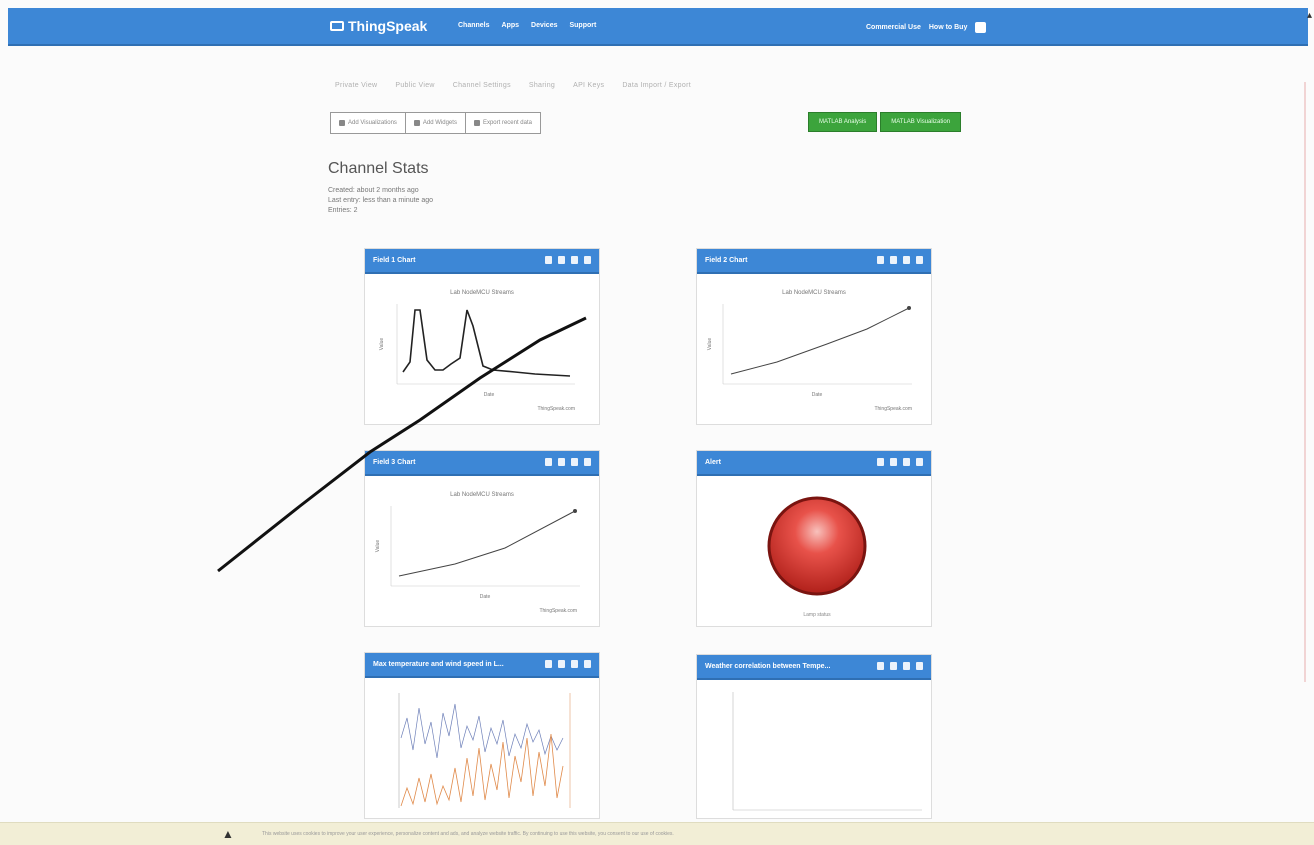  I want to click on stats-entries: Entries: 2, so click(343, 210).